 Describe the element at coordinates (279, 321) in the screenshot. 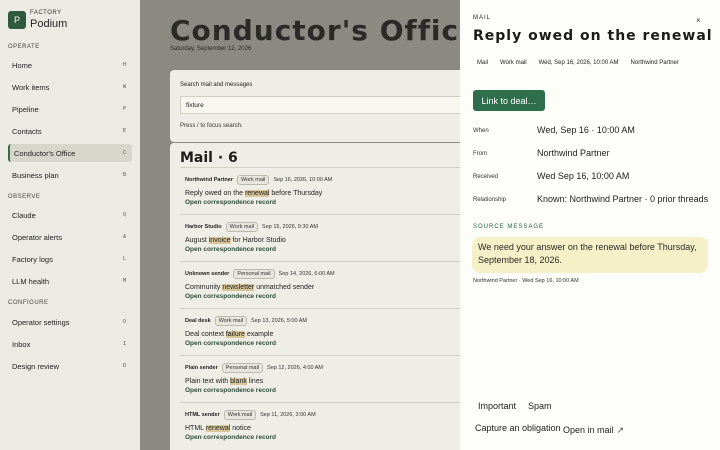

I see `mail-date: Sep 13, 2026, 5:00 AM` at that location.